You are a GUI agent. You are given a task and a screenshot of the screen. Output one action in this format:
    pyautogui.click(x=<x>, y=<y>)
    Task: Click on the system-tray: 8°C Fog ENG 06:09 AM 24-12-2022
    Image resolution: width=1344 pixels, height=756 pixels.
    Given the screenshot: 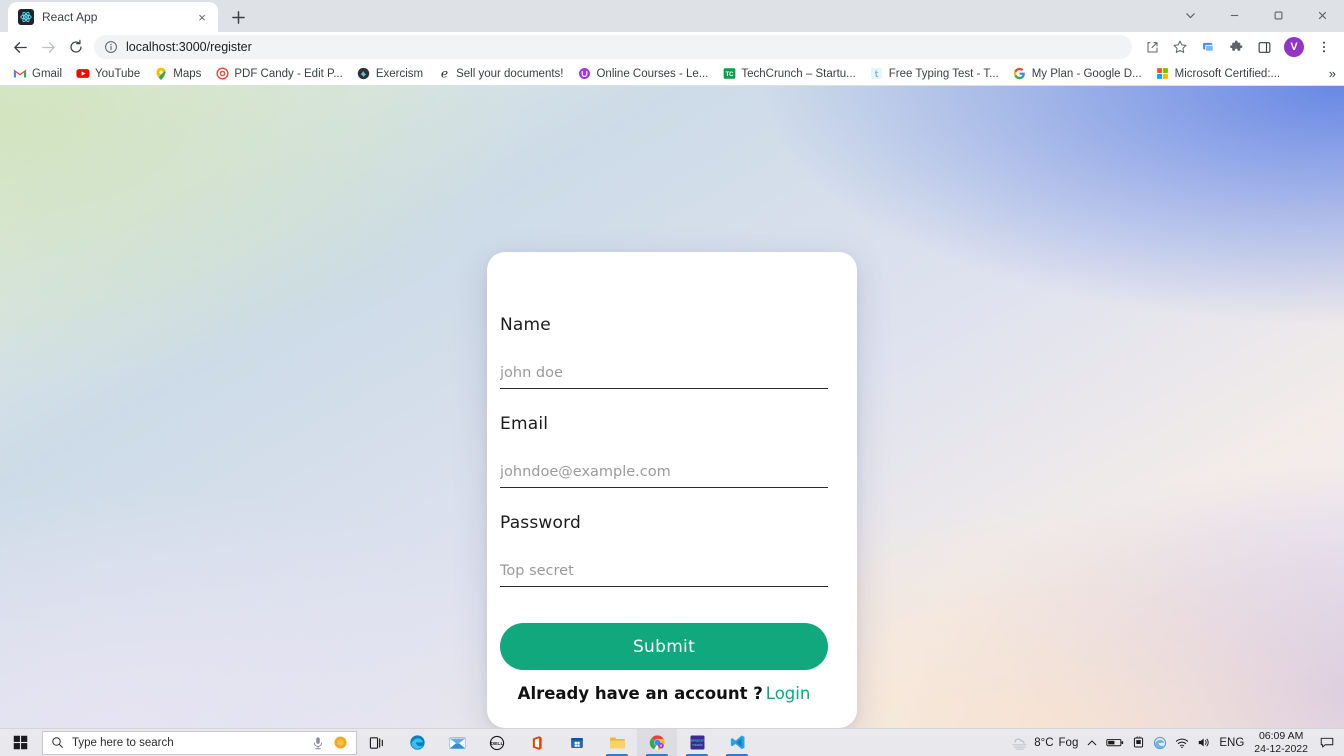 What is the action you would take?
    pyautogui.click(x=1175, y=742)
    